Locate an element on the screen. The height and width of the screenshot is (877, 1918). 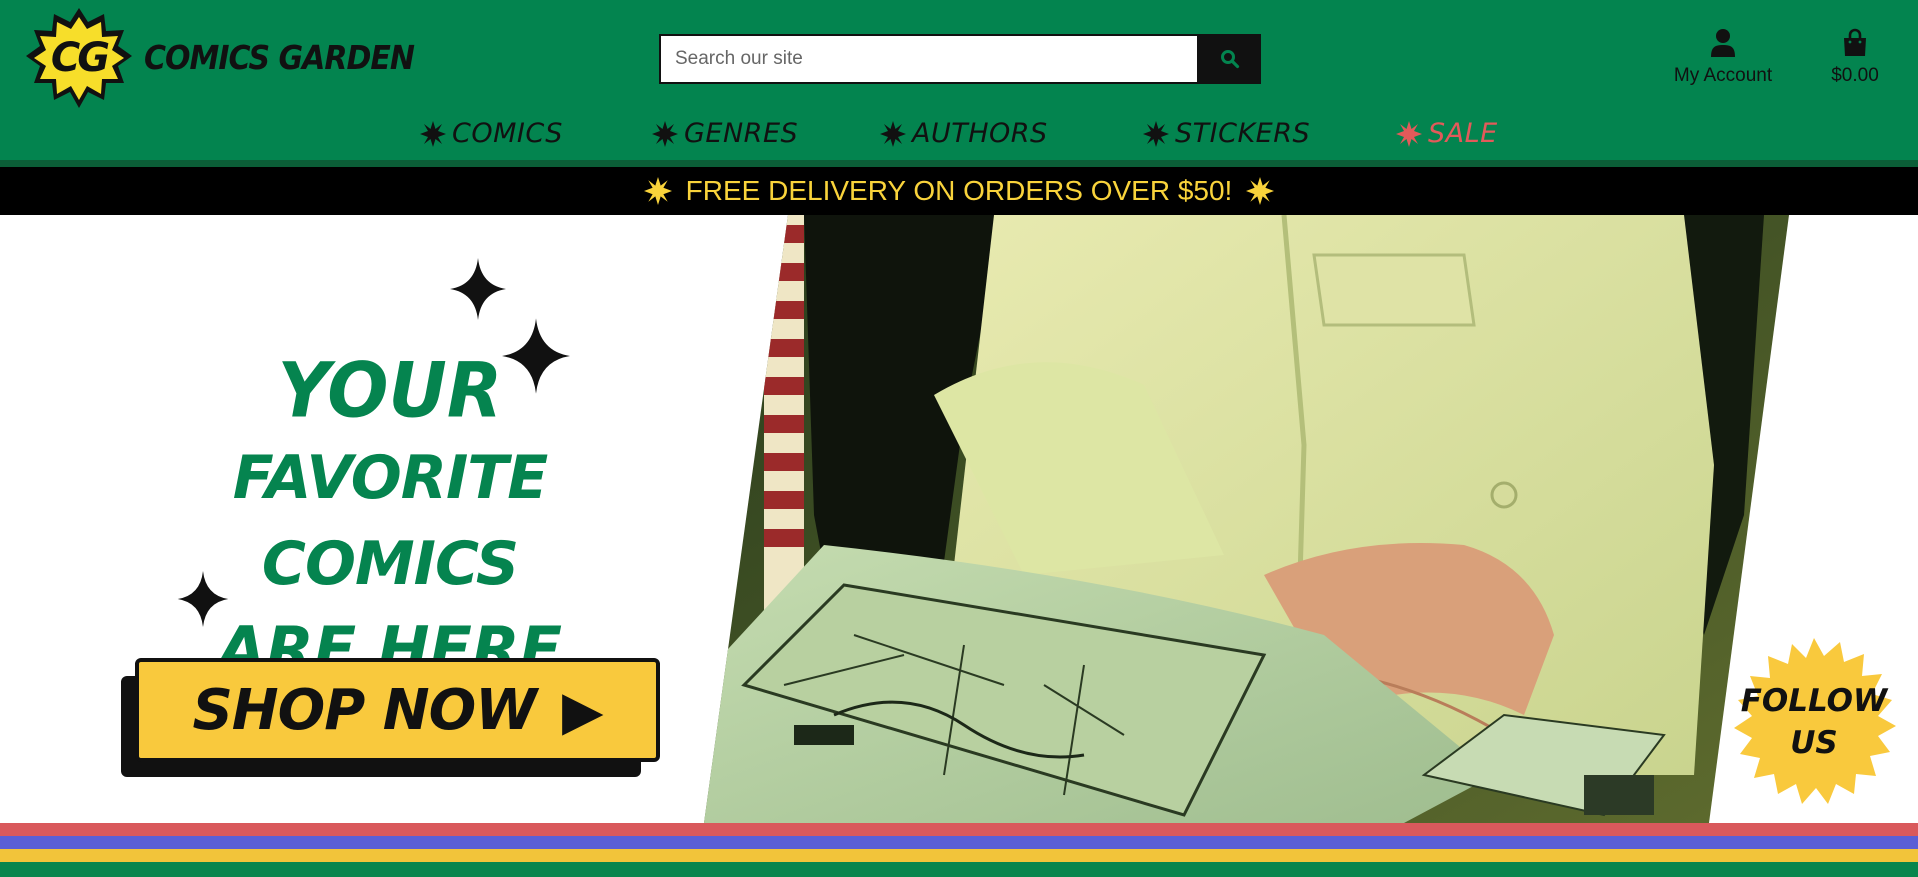
my-account-label: My Account is located at coordinates (1723, 75).